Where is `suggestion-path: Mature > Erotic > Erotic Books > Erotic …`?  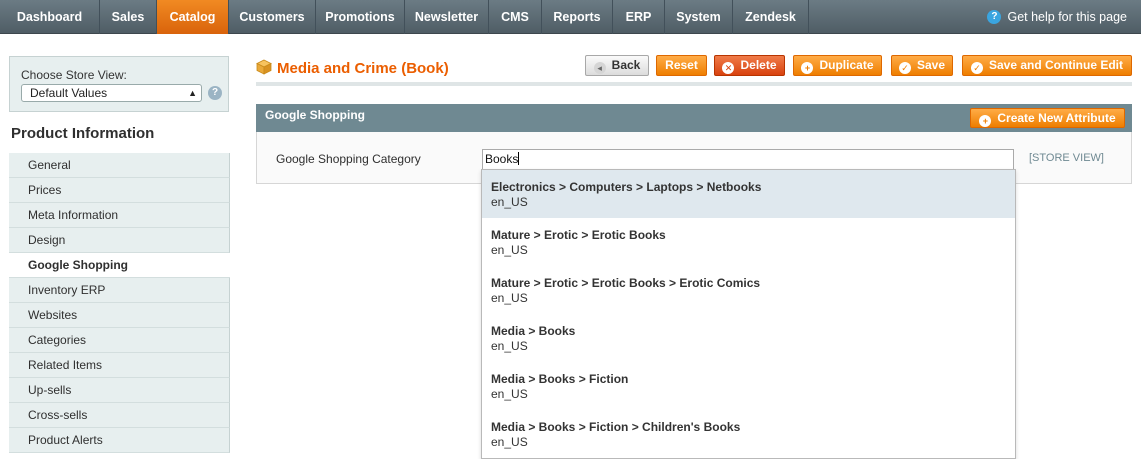
suggestion-path: Mature > Erotic > Erotic Books > Erotic … is located at coordinates (626, 283).